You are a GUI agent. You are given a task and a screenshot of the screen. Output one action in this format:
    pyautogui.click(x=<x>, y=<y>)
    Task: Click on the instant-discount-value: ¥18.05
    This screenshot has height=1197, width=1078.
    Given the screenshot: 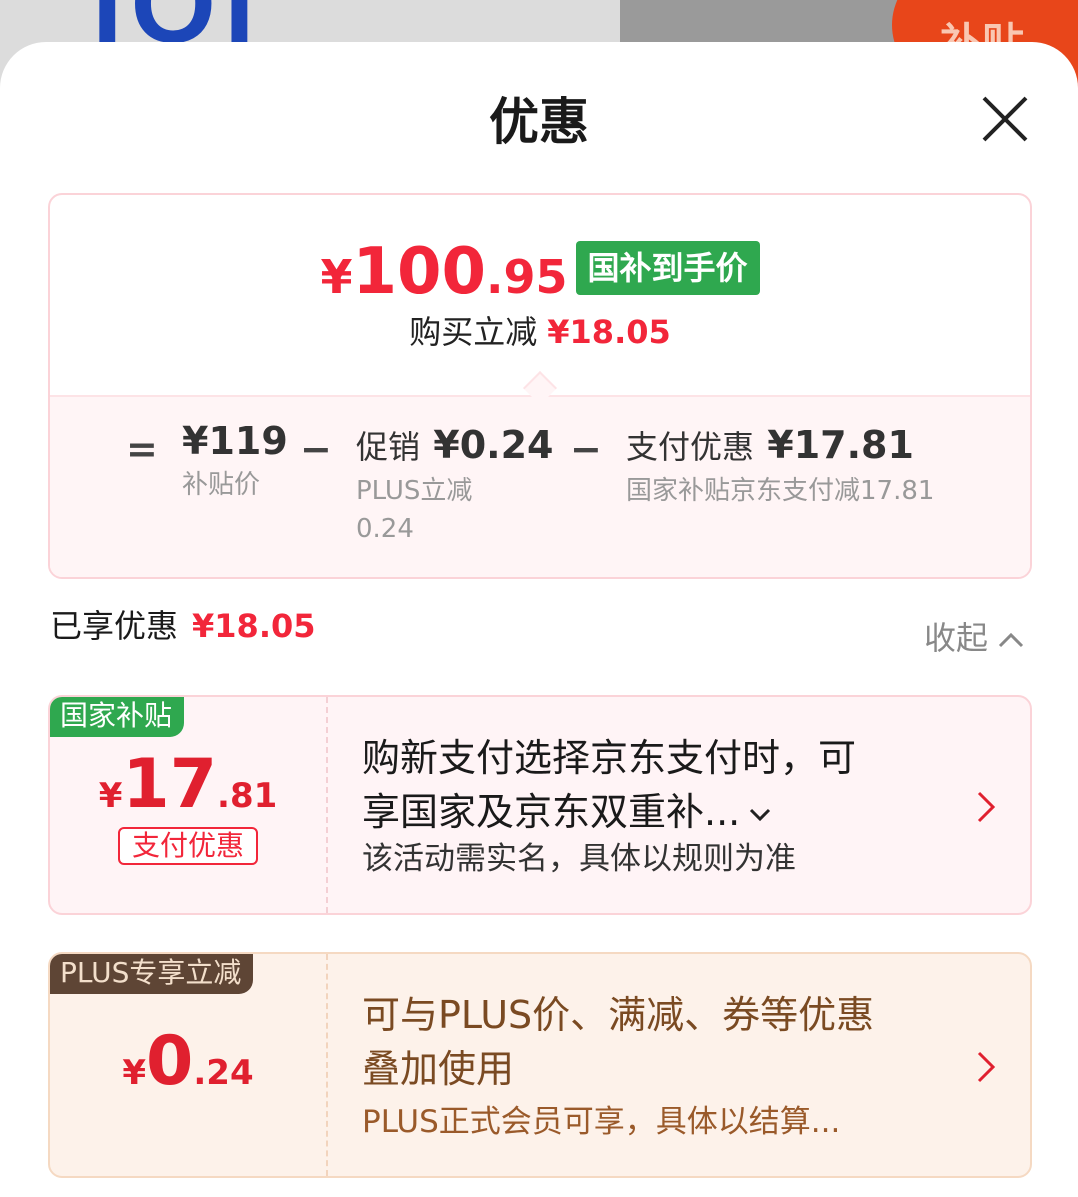 What is the action you would take?
    pyautogui.click(x=609, y=332)
    